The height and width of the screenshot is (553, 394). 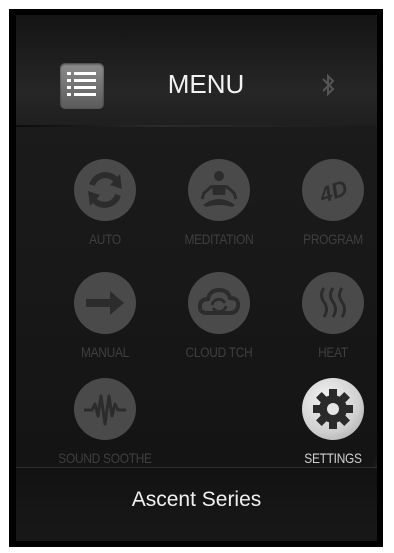 What do you see at coordinates (105, 239) in the screenshot?
I see `tile-label-auto: AUTO` at bounding box center [105, 239].